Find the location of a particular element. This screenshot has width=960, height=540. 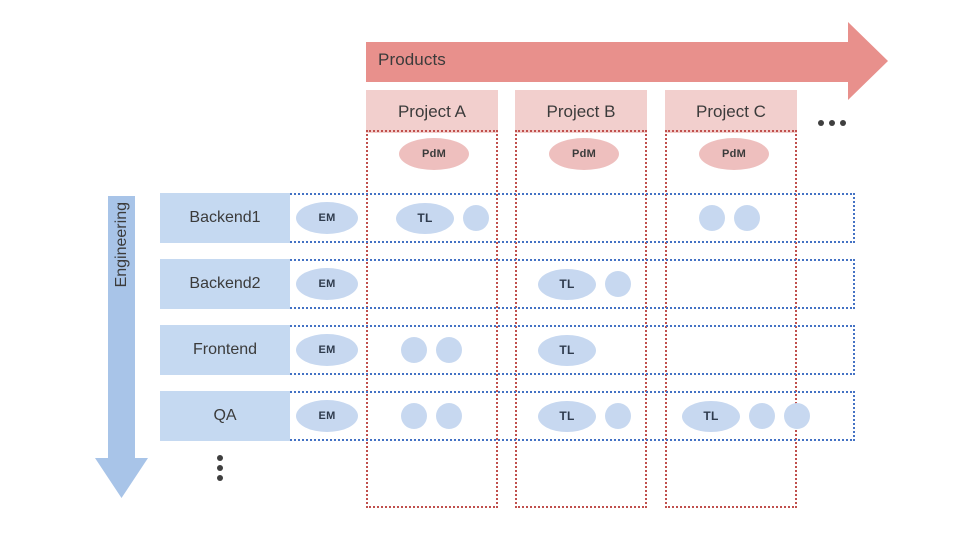

team-label-frontend: Frontend is located at coordinates (225, 350).